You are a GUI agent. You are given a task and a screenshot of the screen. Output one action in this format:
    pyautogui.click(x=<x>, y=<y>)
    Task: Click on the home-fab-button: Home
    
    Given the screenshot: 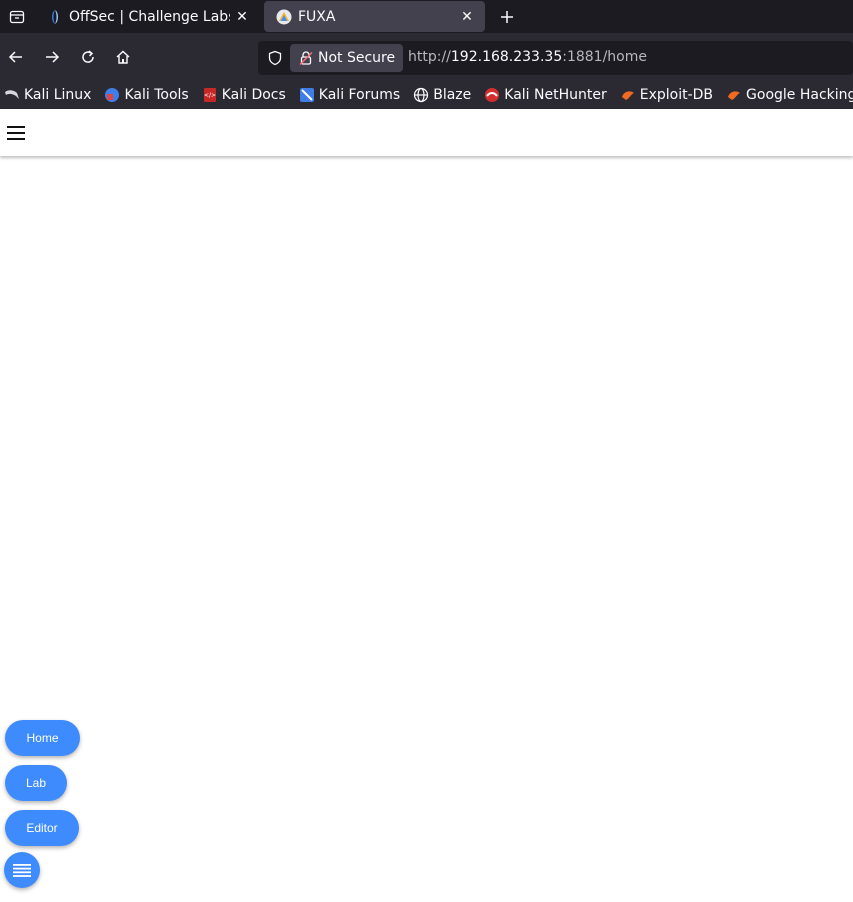 What is the action you would take?
    pyautogui.click(x=42, y=738)
    